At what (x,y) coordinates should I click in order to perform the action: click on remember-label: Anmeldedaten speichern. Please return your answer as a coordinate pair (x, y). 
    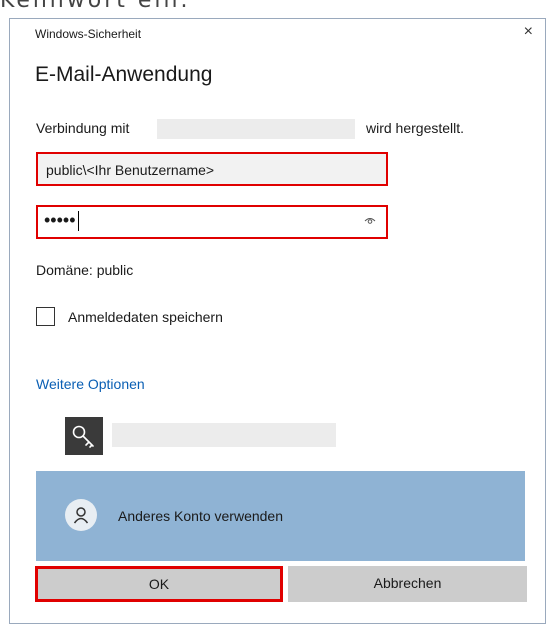
    Looking at the image, I should click on (145, 317).